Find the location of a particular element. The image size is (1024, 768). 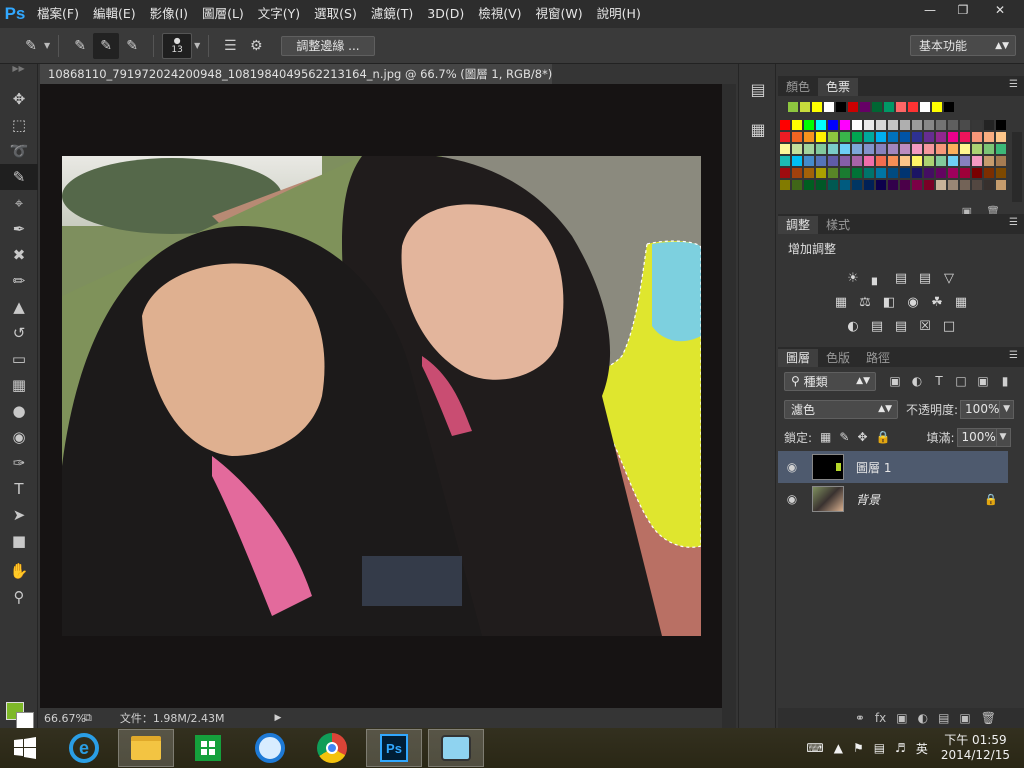

vertical-scrollbar is located at coordinates (729, 406).